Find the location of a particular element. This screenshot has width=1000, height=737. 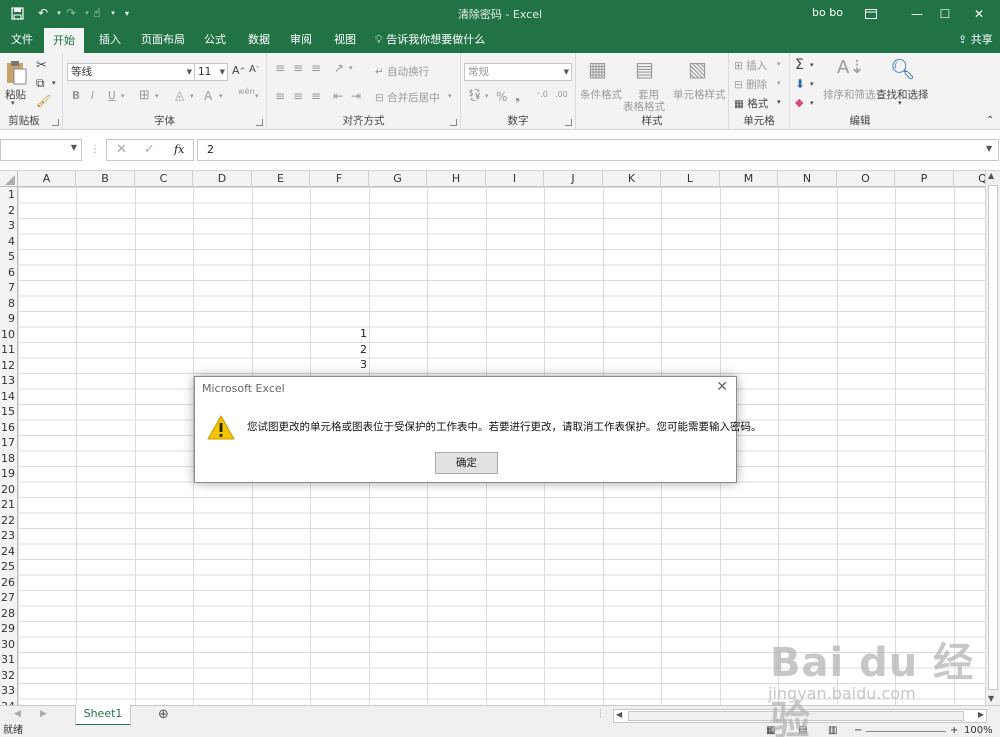

column-header-i: I is located at coordinates (515, 179).